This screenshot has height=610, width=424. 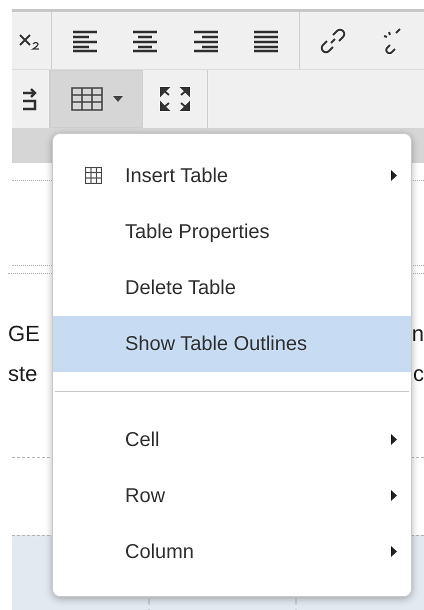 I want to click on menu-item: Insert Table, so click(x=232, y=176).